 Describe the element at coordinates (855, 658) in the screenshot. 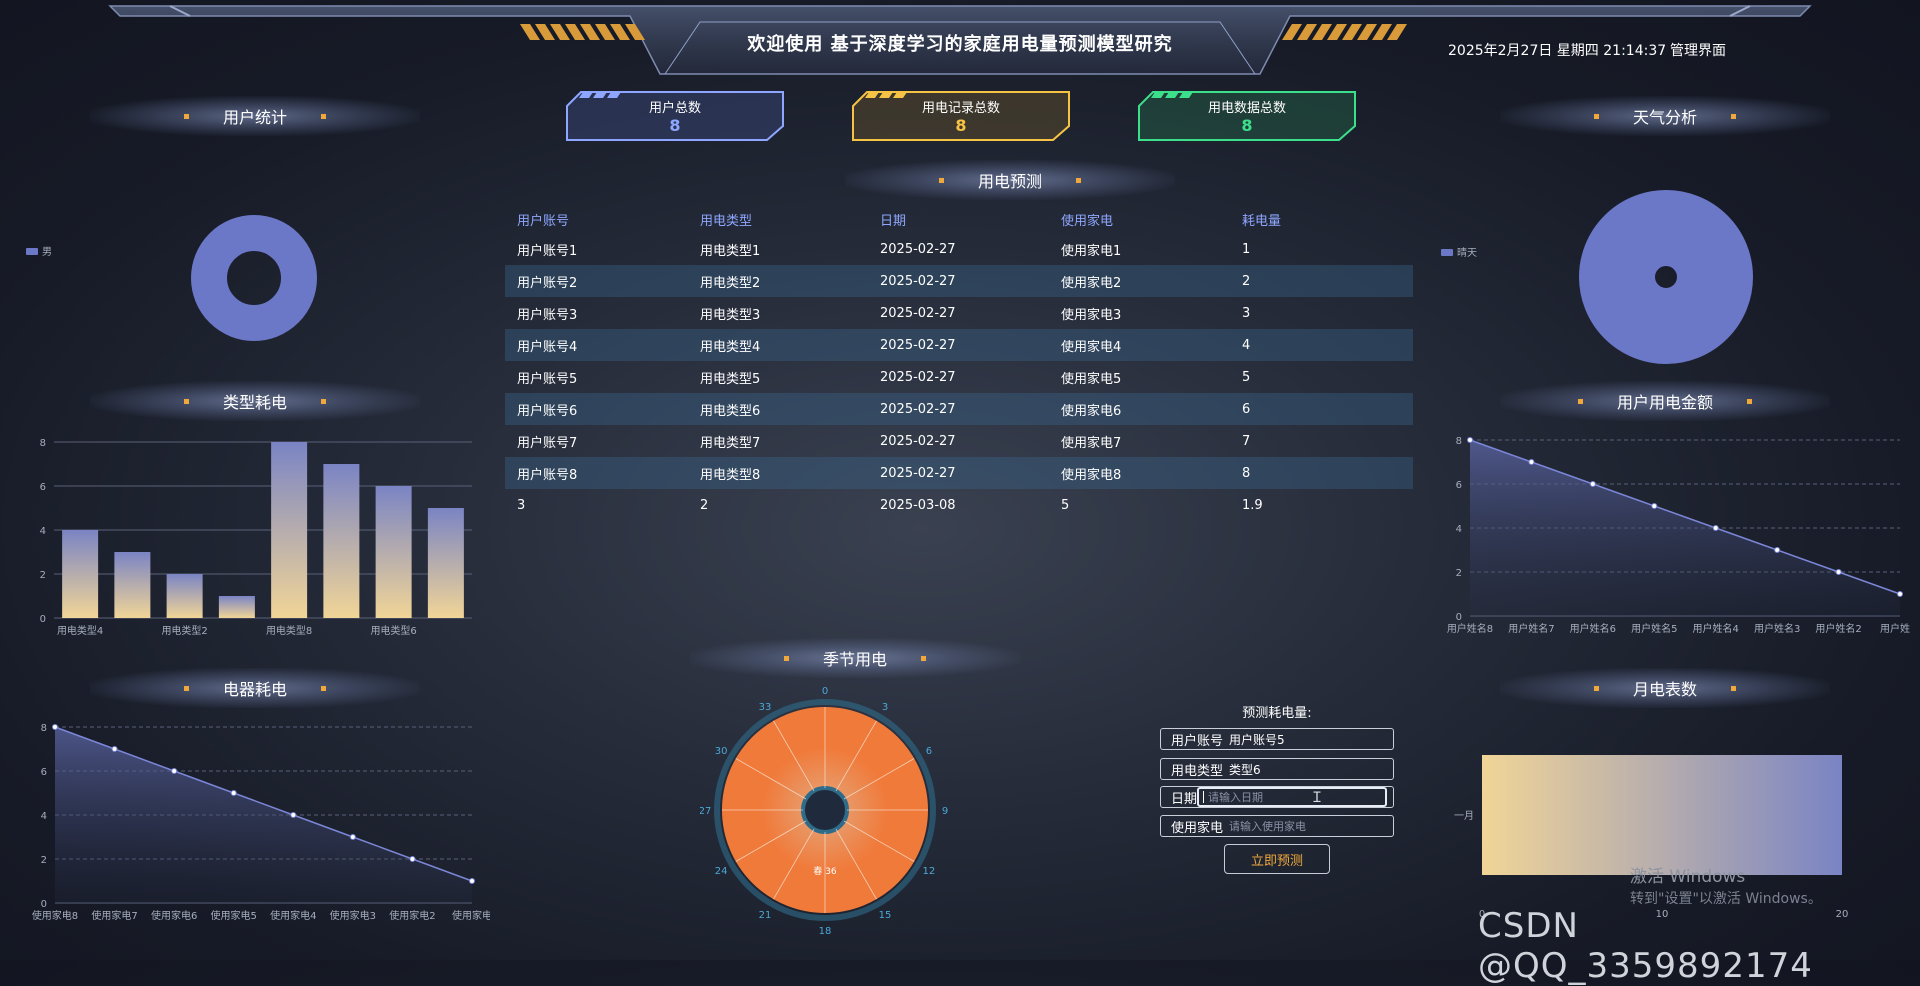

I see `section-title-season: 季节用电` at that location.